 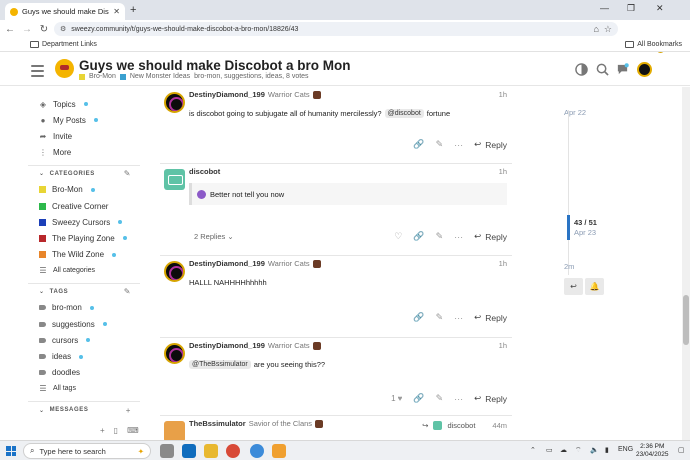 What do you see at coordinates (116, 11) in the screenshot?
I see `close-tab-icon: ✕` at bounding box center [116, 11].